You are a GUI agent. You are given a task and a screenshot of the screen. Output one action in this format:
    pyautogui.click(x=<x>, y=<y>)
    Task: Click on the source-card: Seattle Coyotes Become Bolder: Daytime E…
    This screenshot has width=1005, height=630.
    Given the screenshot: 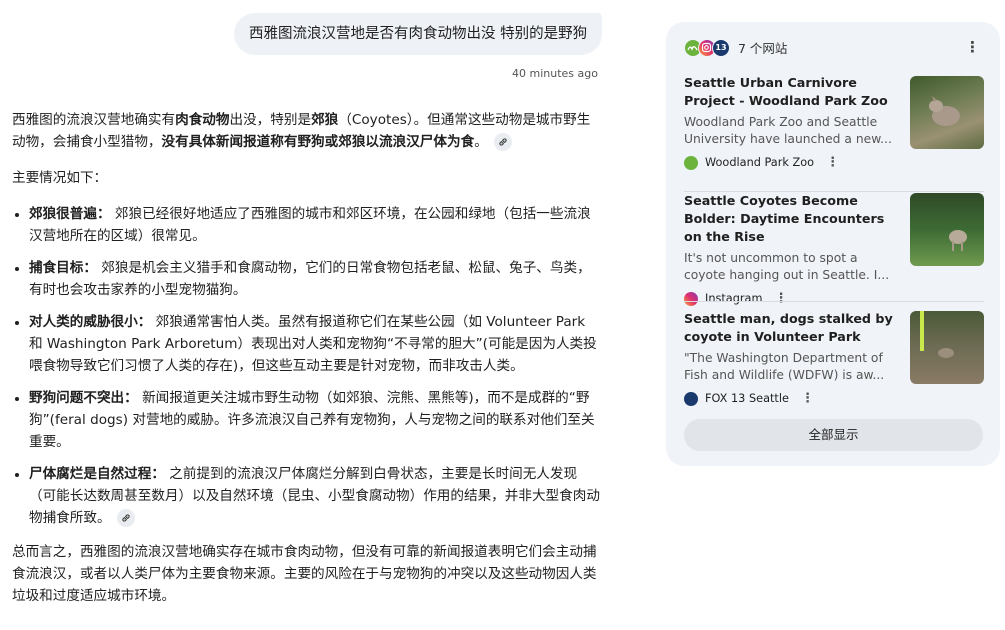 What is the action you would take?
    pyautogui.click(x=834, y=249)
    